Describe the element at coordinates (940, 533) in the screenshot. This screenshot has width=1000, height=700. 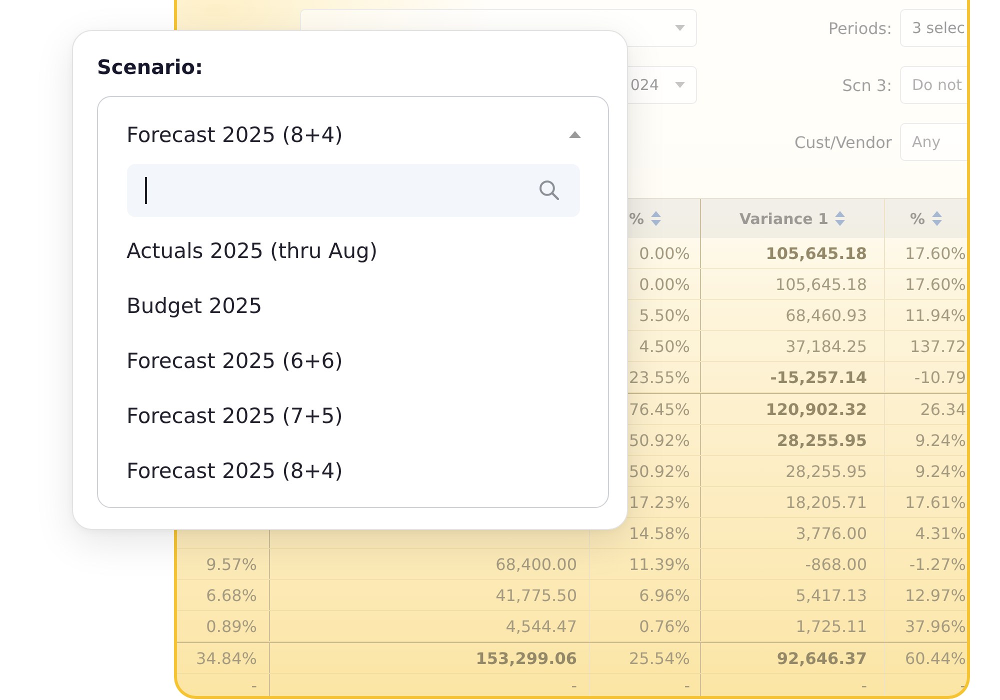
I see `table-cell-text: 4.31%` at that location.